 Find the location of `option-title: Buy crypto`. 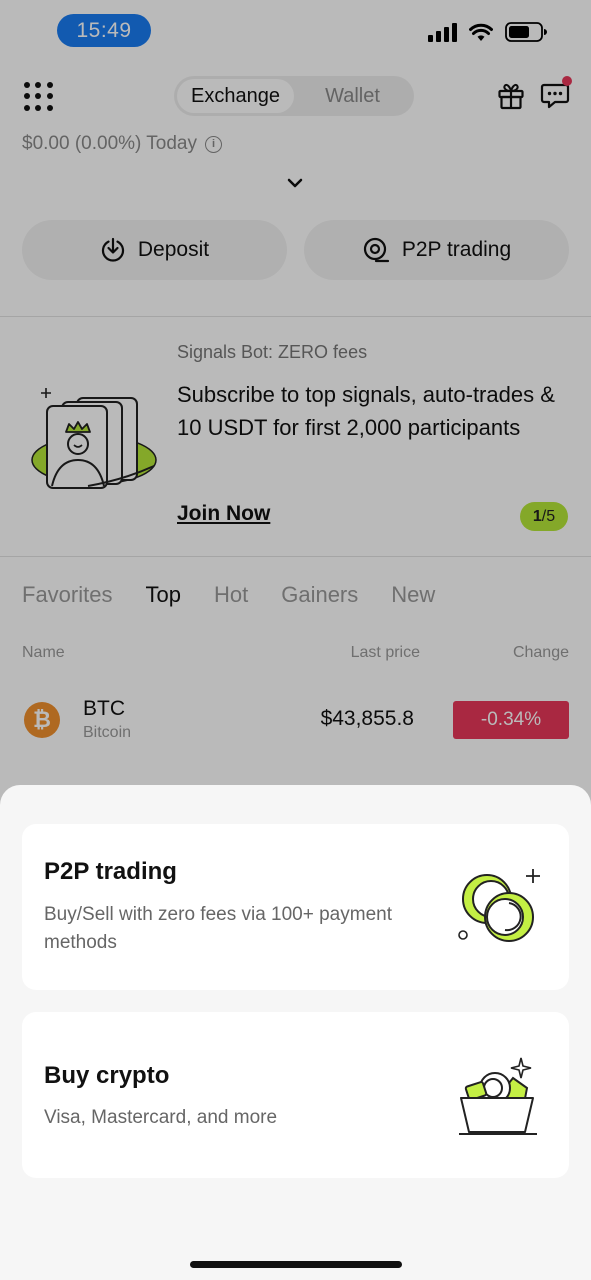

option-title: Buy crypto is located at coordinates (107, 1075).